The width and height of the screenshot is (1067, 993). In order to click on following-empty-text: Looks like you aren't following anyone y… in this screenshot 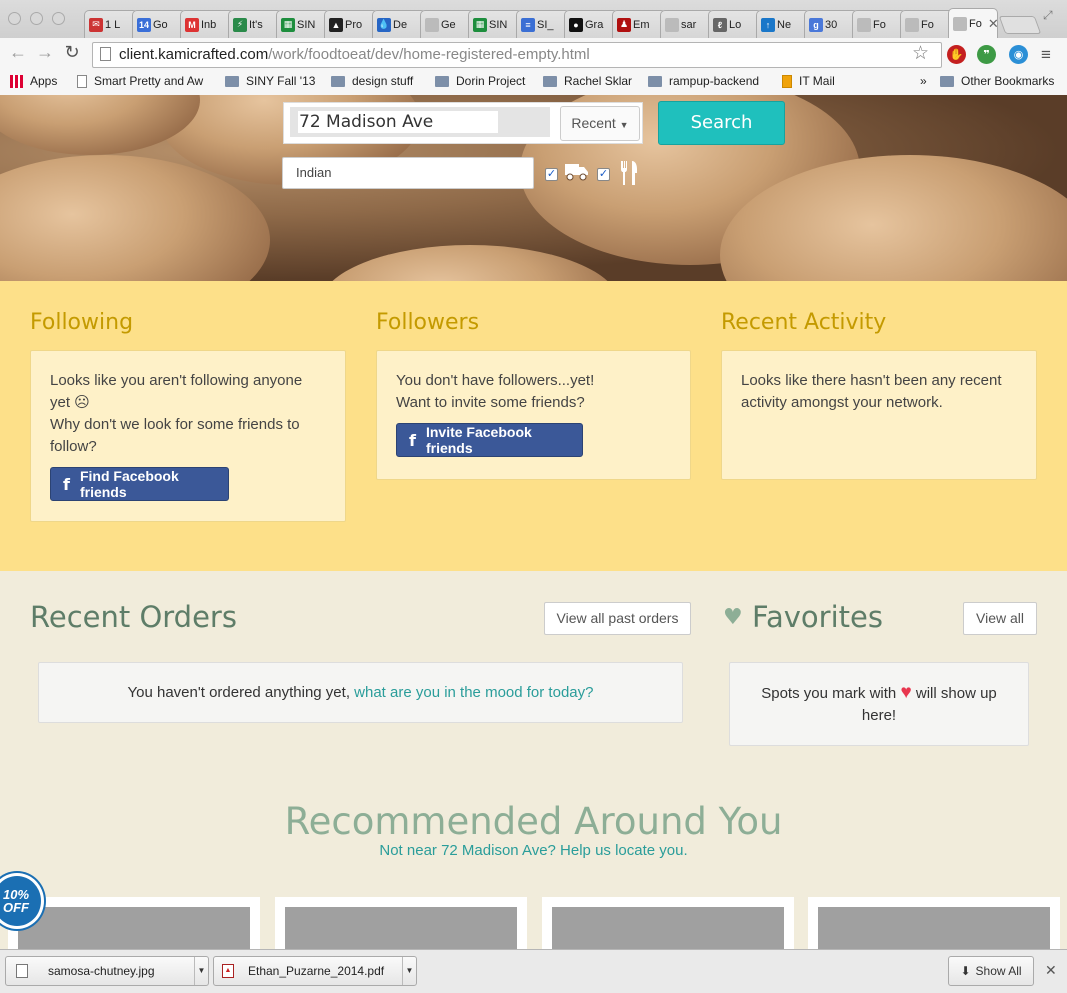, I will do `click(176, 391)`.